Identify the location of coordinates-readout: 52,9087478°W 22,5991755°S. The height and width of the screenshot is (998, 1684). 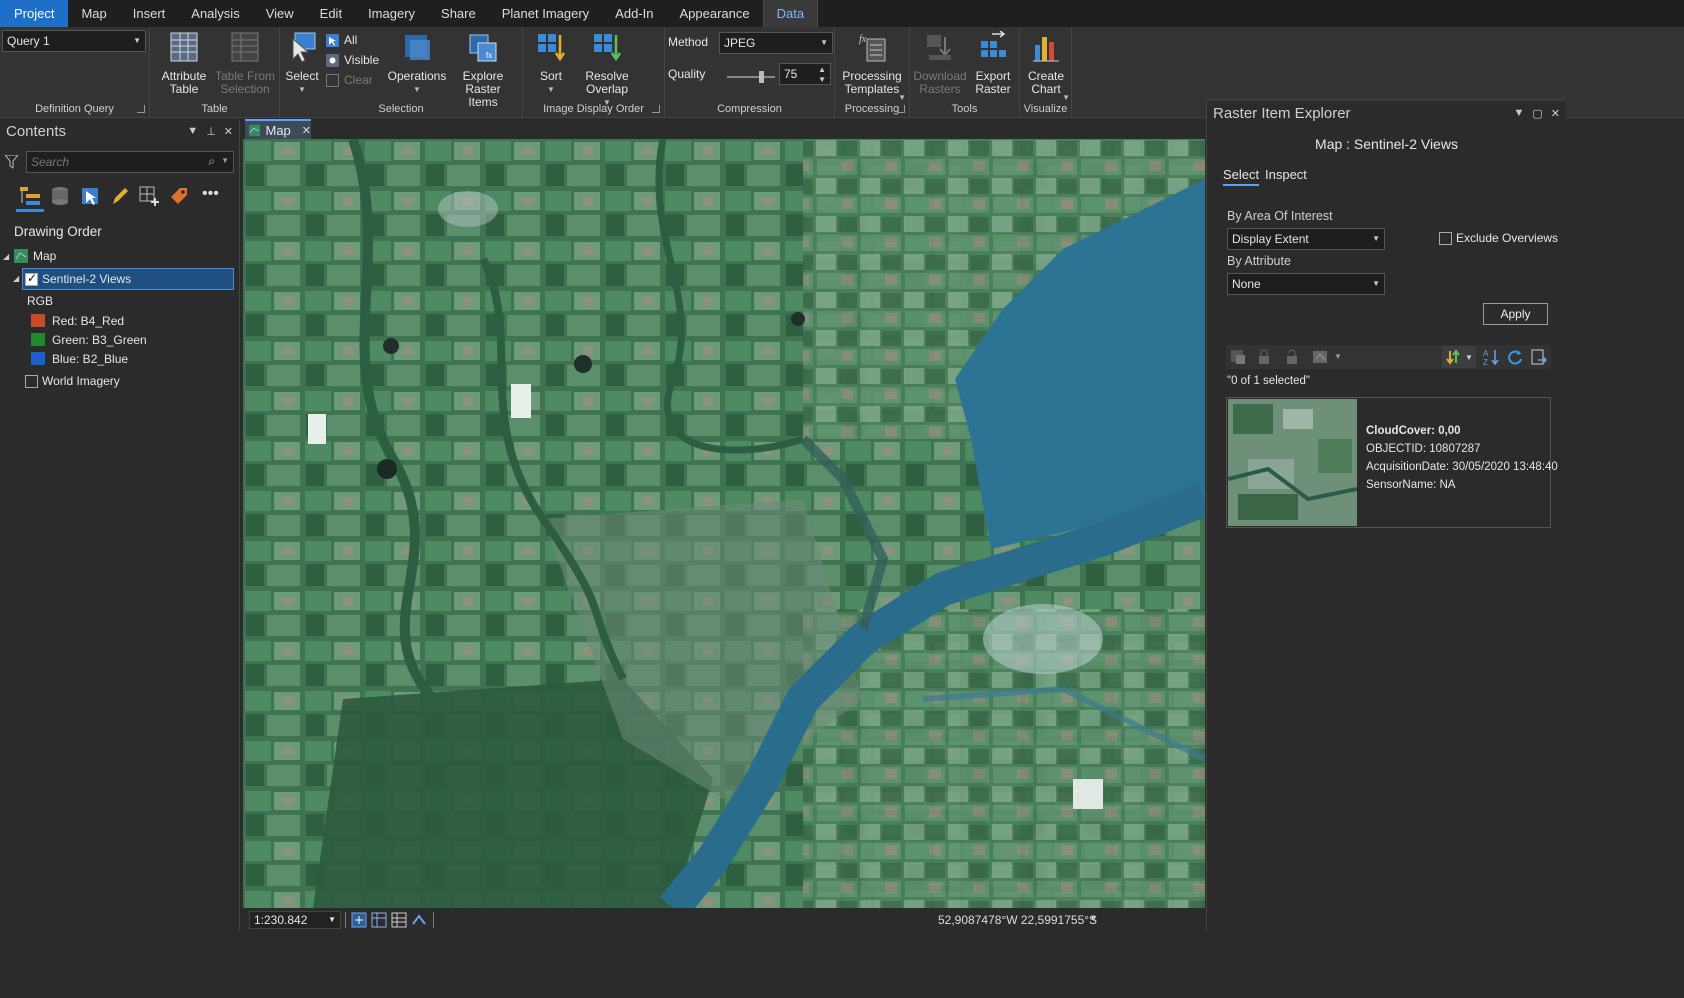
(1018, 920).